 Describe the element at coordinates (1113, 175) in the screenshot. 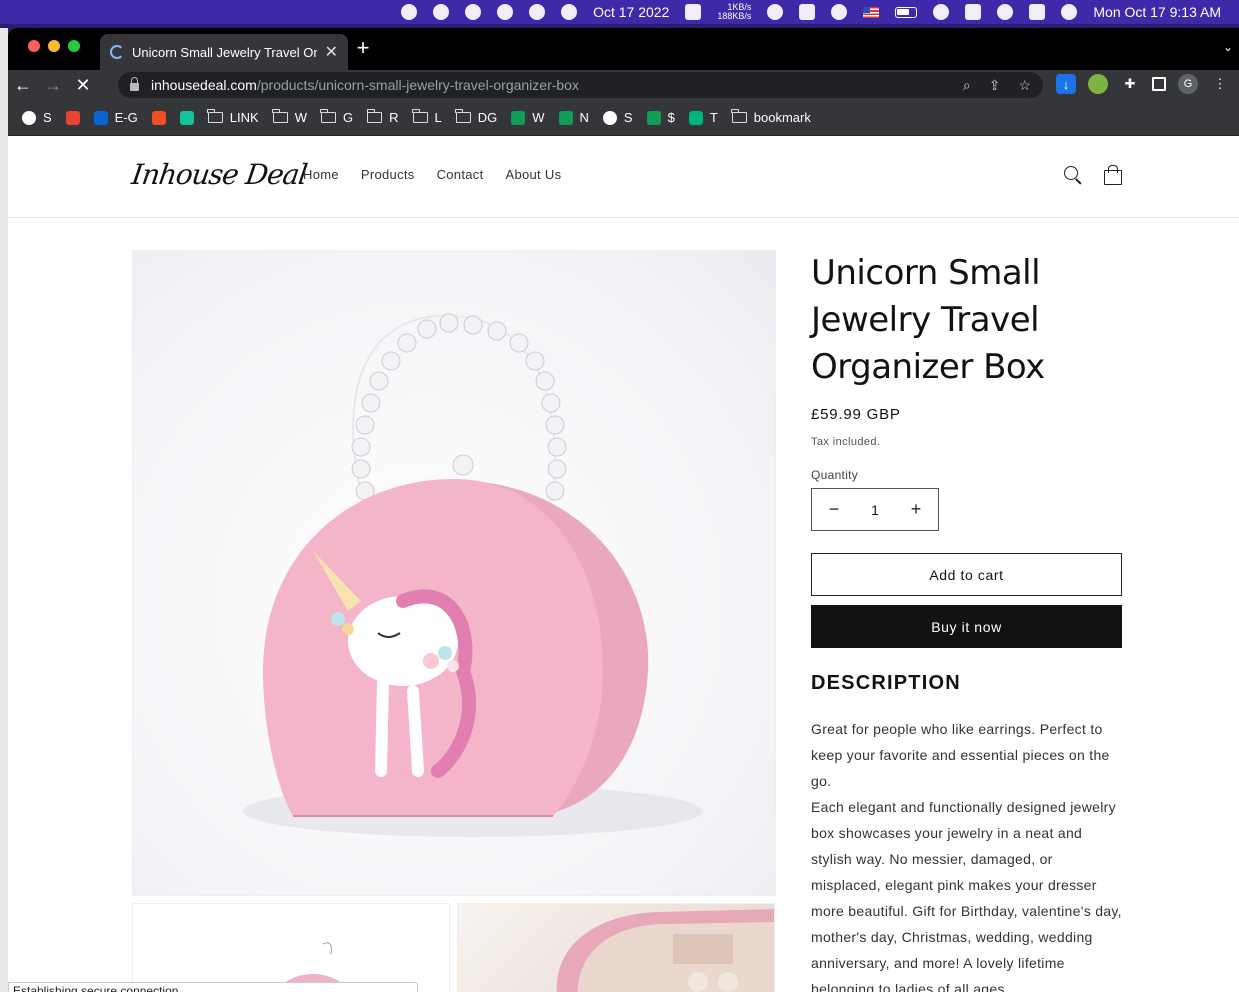

I see `cart-icon` at that location.